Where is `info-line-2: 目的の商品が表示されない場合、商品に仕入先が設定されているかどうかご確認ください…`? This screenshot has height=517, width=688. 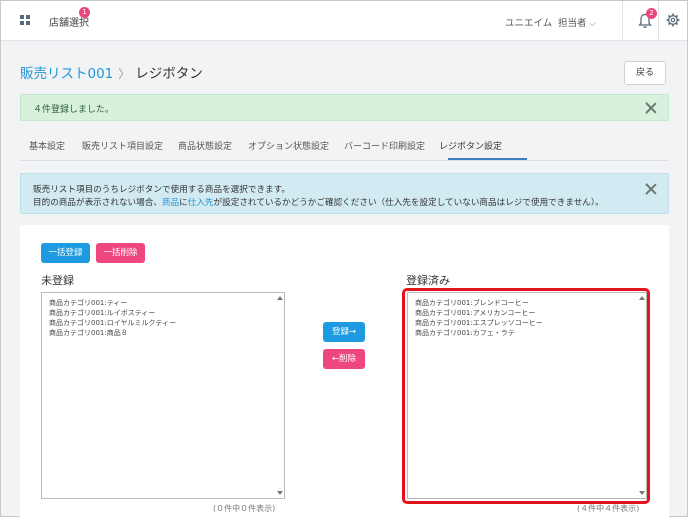
info-line-2: 目的の商品が表示されない場合、商品に仕入先が設定されているかどうかご確認ください… is located at coordinates (318, 202).